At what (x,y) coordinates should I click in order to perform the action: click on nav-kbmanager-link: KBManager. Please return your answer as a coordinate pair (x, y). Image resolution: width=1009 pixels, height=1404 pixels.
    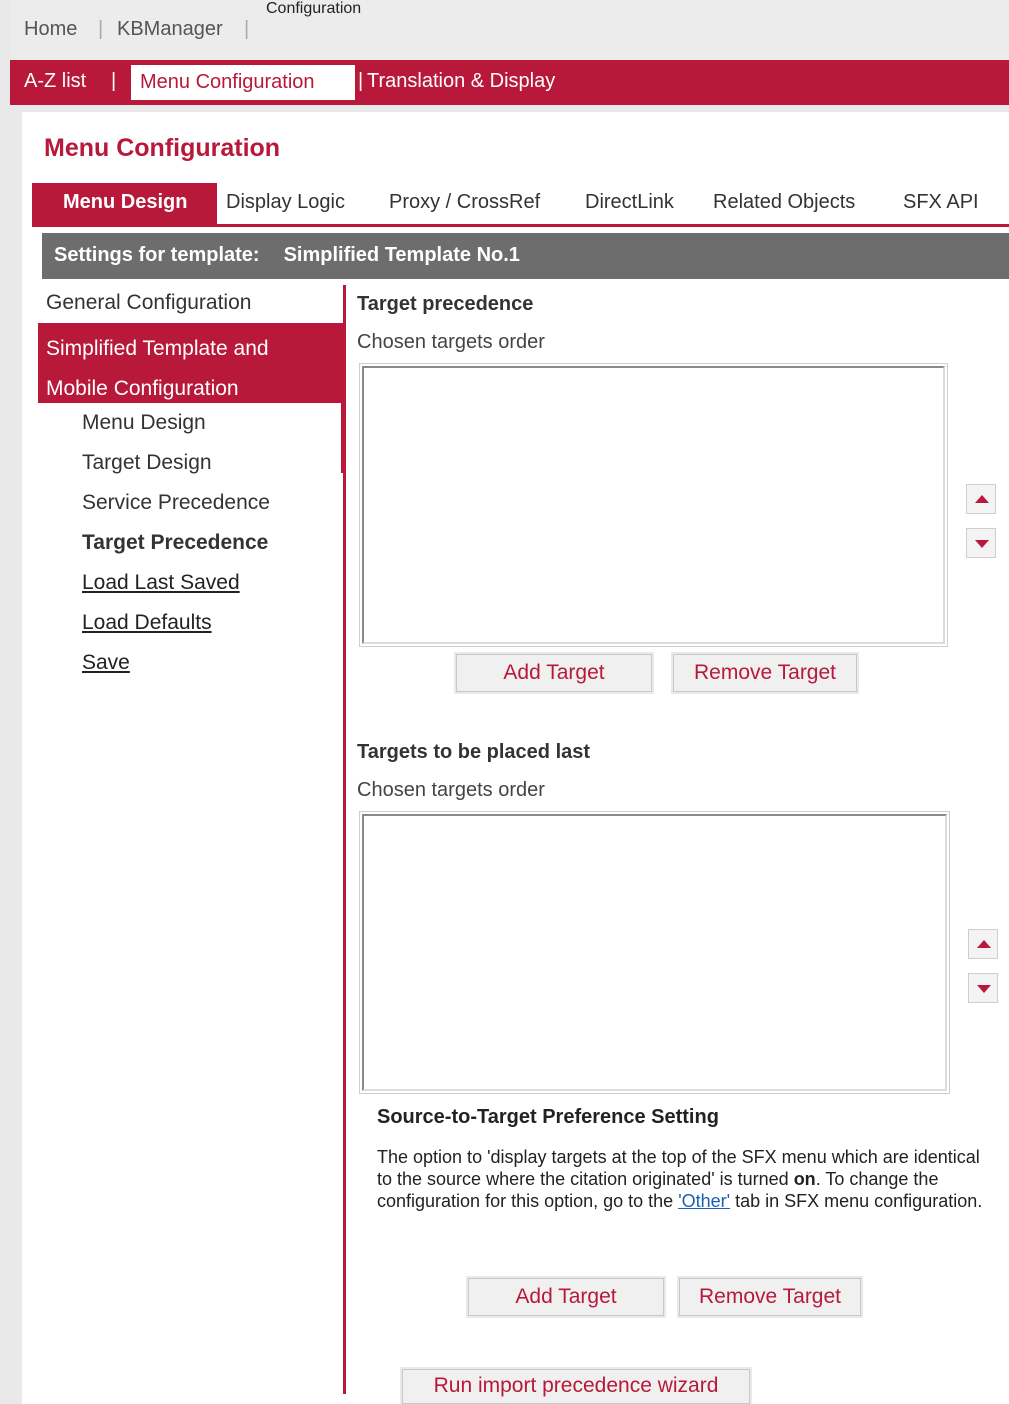
    Looking at the image, I should click on (170, 29).